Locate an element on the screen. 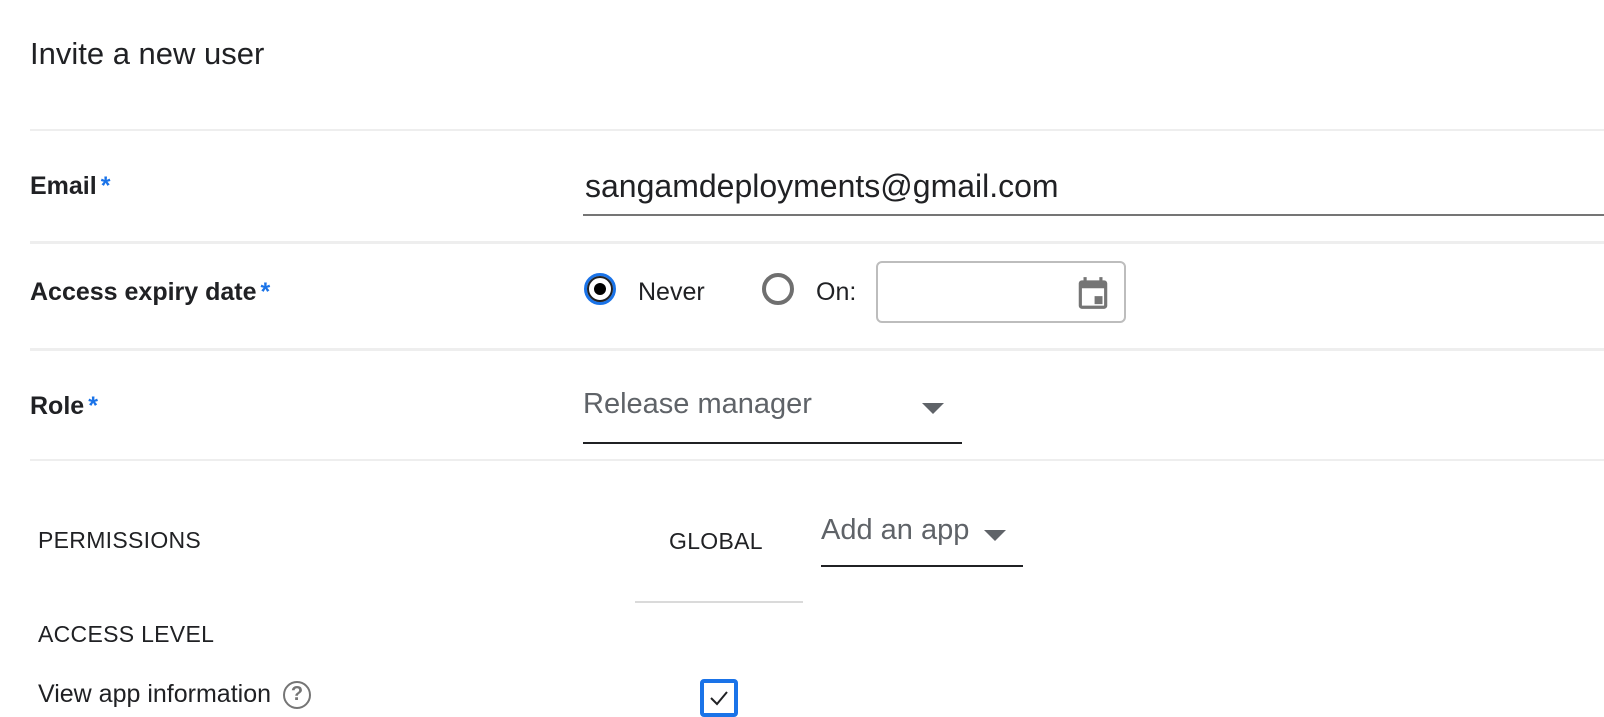  global-column-underline is located at coordinates (719, 602).